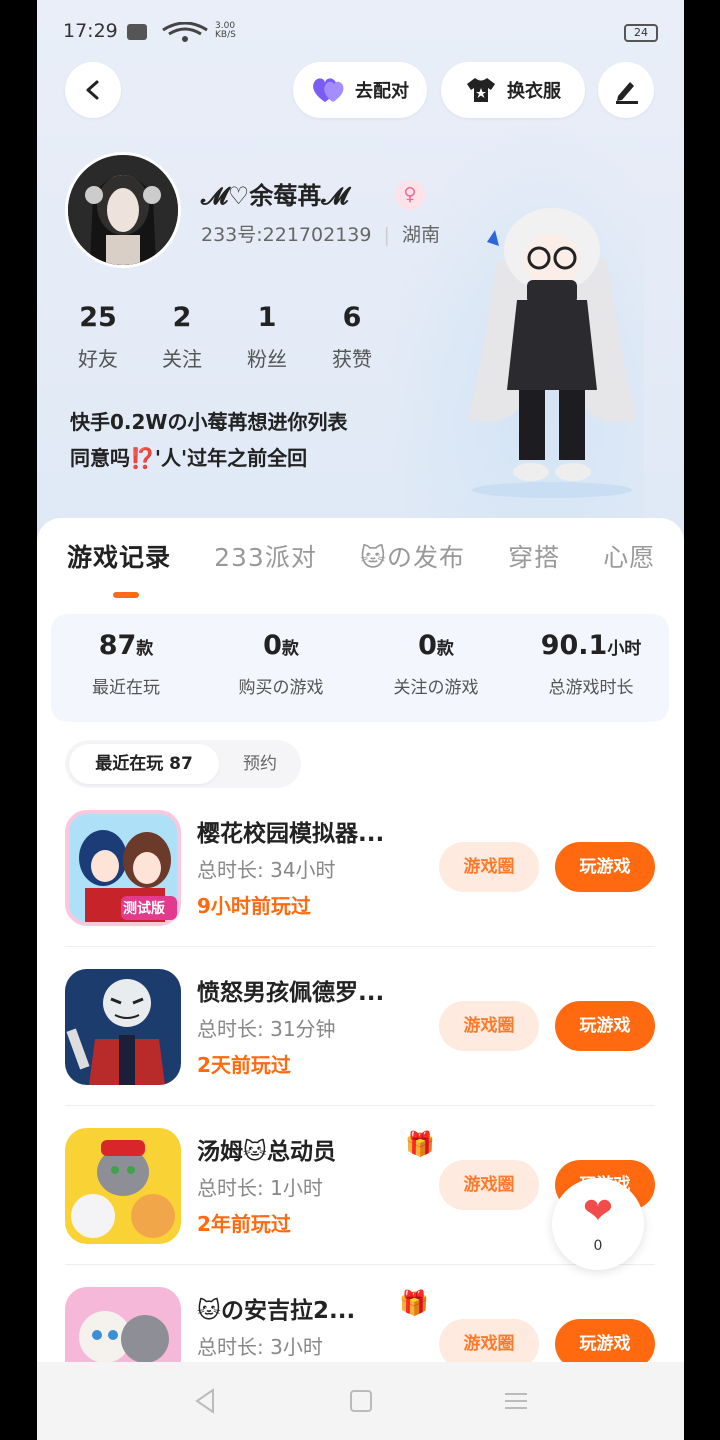 The image size is (720, 1440). Describe the element at coordinates (629, 556) in the screenshot. I see `tab-wishes: 心愿` at that location.